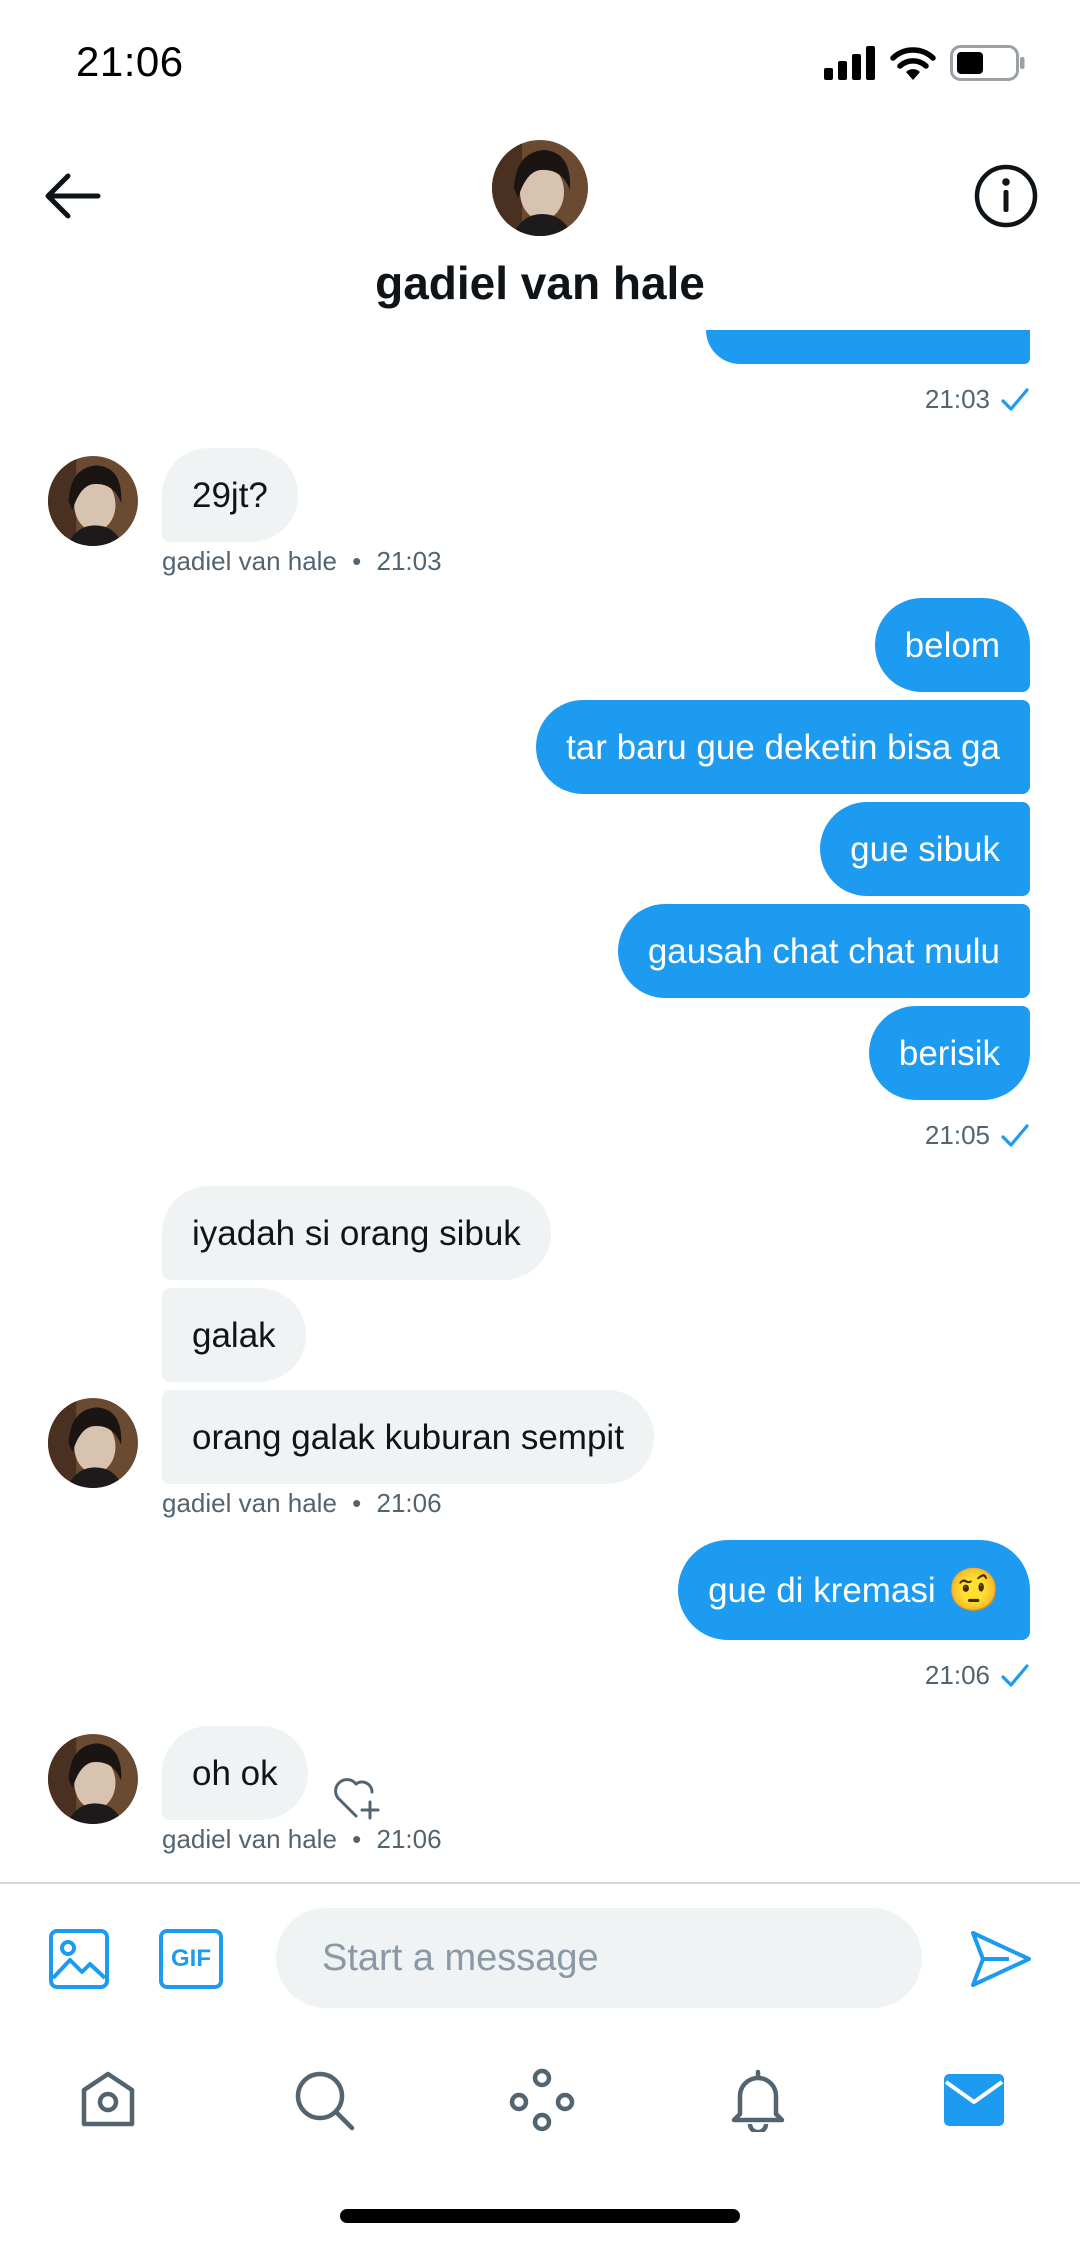 Image resolution: width=1080 pixels, height=2256 pixels. What do you see at coordinates (235, 1773) in the screenshot?
I see `incoming-message-bubble: oh ok` at bounding box center [235, 1773].